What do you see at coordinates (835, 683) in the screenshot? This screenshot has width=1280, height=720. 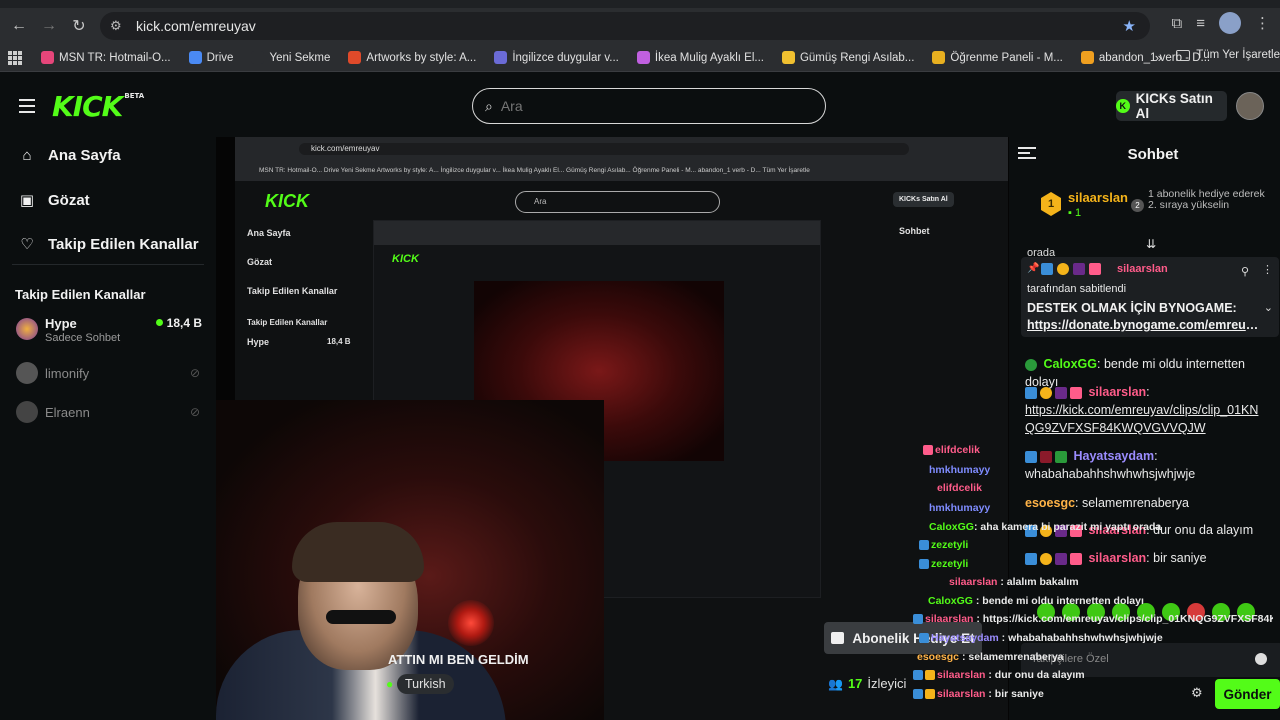 I see `viewers-icon: 👥` at bounding box center [835, 683].